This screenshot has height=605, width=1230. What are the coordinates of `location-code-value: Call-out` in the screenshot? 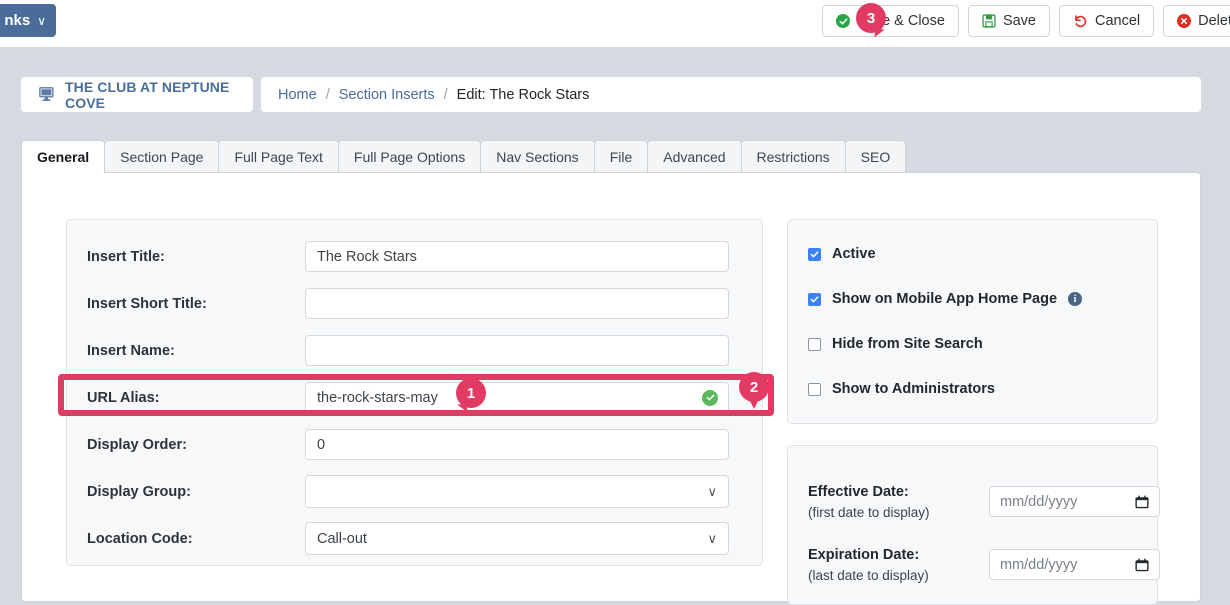 It's located at (342, 538).